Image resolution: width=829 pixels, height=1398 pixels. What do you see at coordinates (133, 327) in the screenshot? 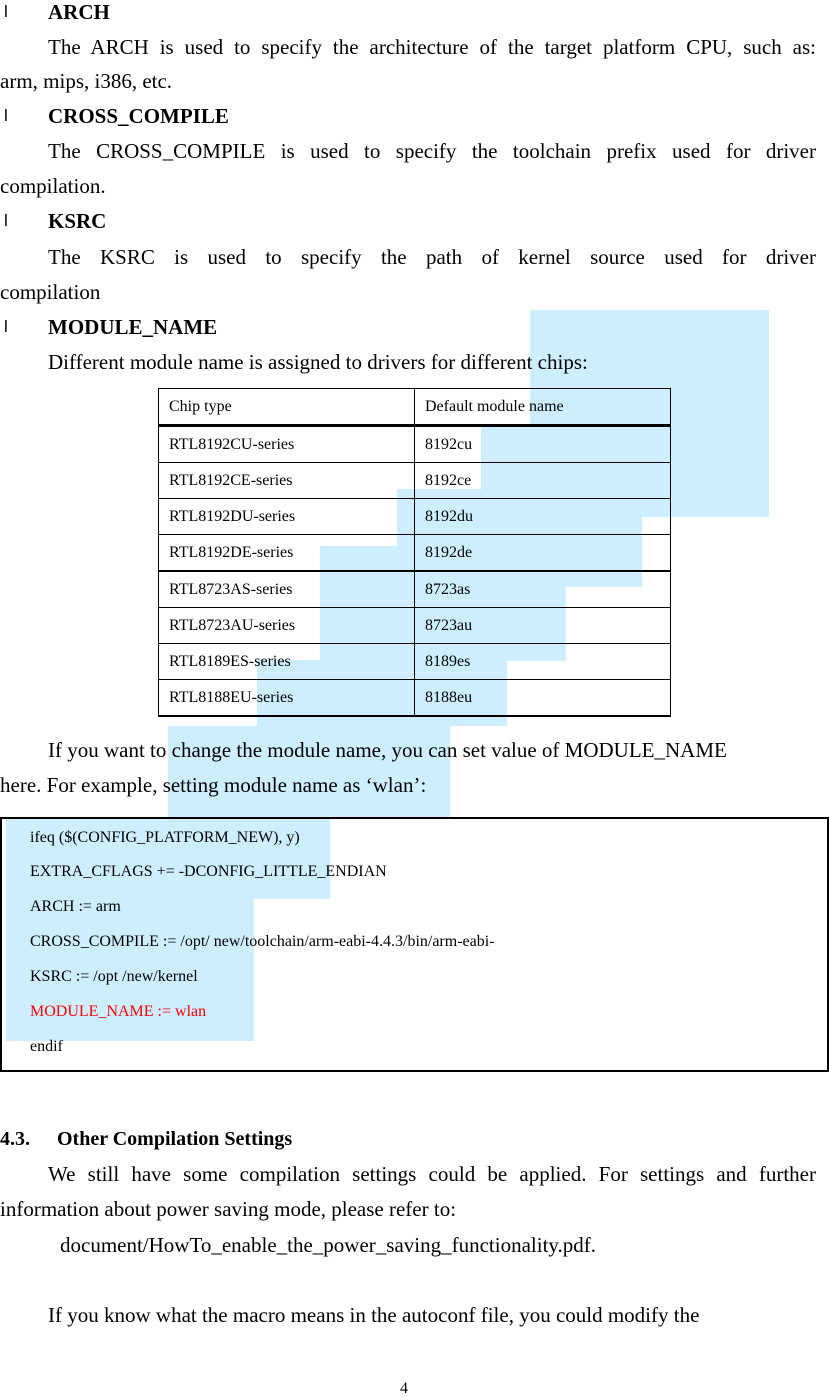
I see `section-heading-module-name: MODULE_NAME` at bounding box center [133, 327].